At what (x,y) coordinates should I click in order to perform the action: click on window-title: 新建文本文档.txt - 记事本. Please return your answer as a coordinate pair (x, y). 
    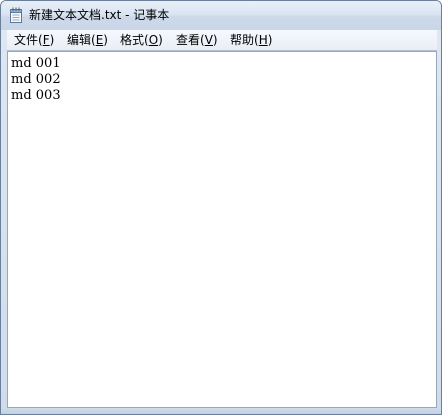
    Looking at the image, I should click on (99, 15).